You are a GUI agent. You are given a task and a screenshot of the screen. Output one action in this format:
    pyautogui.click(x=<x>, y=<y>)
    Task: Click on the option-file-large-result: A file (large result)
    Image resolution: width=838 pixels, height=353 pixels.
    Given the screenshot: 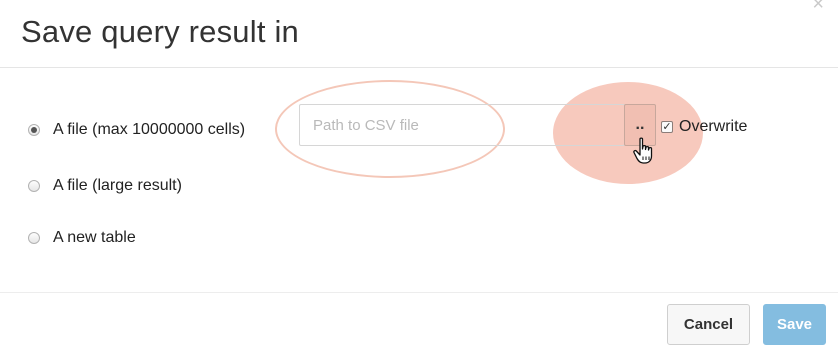 What is the action you would take?
    pyautogui.click(x=105, y=186)
    